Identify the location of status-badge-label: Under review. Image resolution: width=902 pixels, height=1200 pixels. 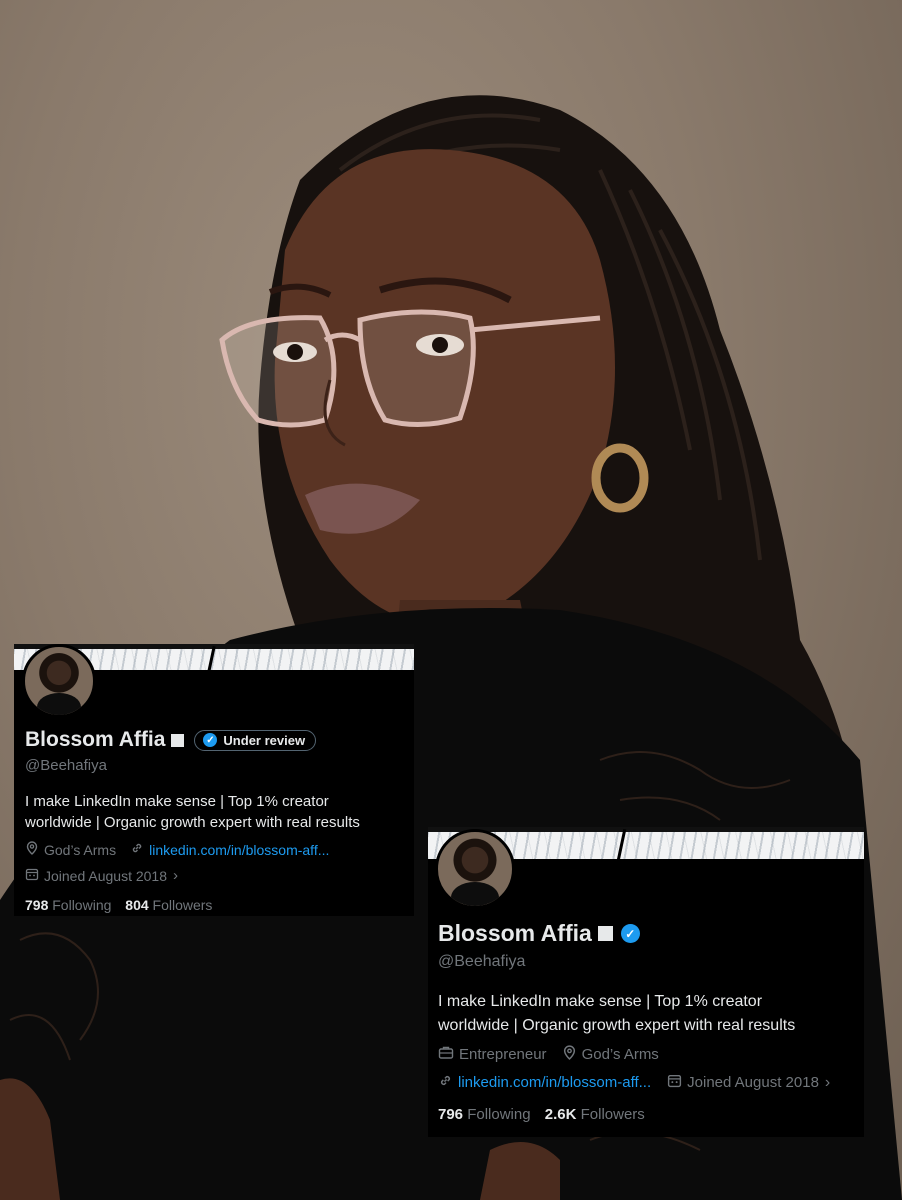
(264, 740).